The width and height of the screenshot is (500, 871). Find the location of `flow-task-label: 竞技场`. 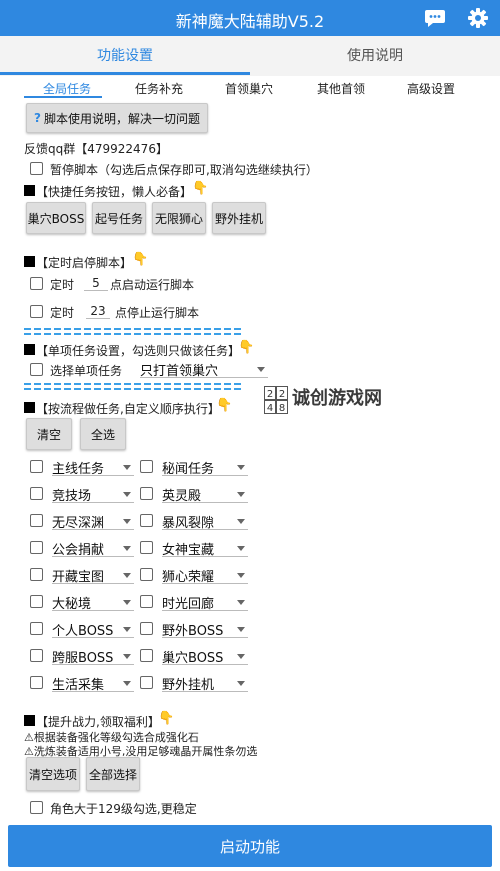

flow-task-label: 竞技场 is located at coordinates (72, 496).